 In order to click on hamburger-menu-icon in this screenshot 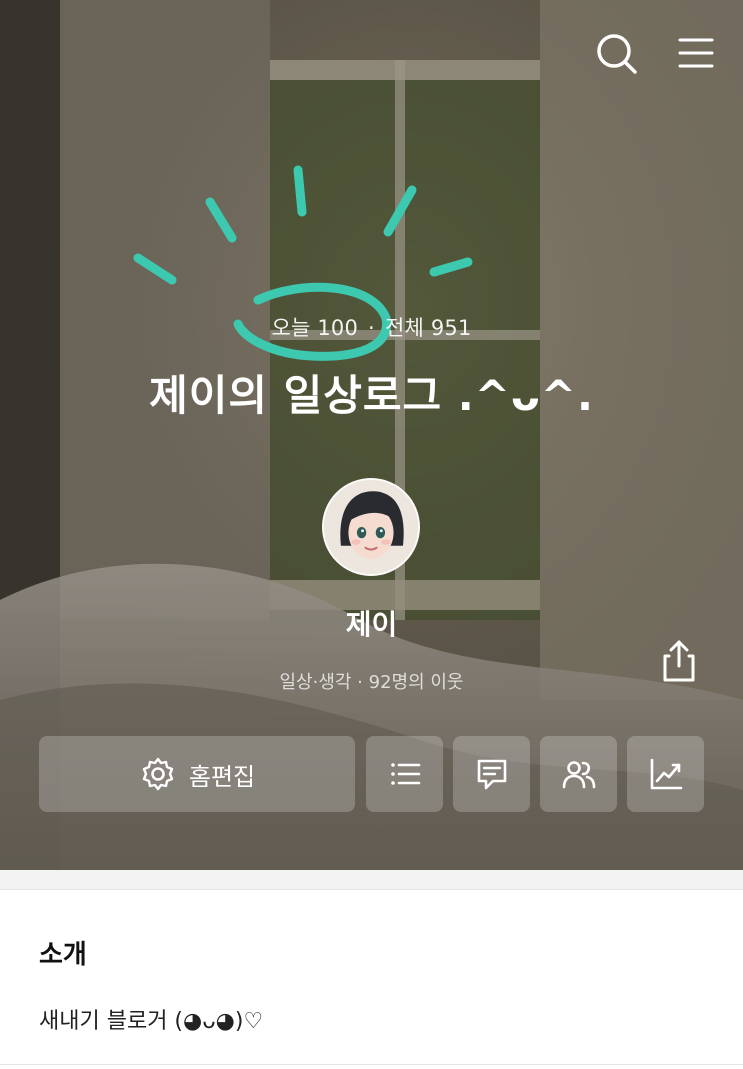, I will do `click(696, 53)`.